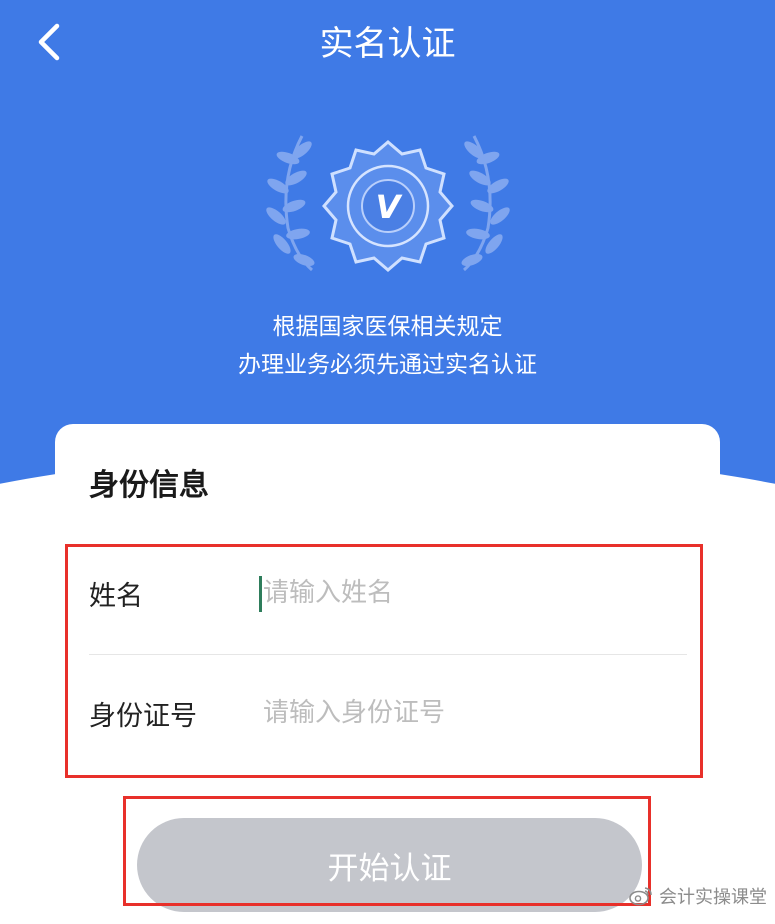 The height and width of the screenshot is (924, 775). I want to click on name-field-row: 姓名, so click(388, 595).